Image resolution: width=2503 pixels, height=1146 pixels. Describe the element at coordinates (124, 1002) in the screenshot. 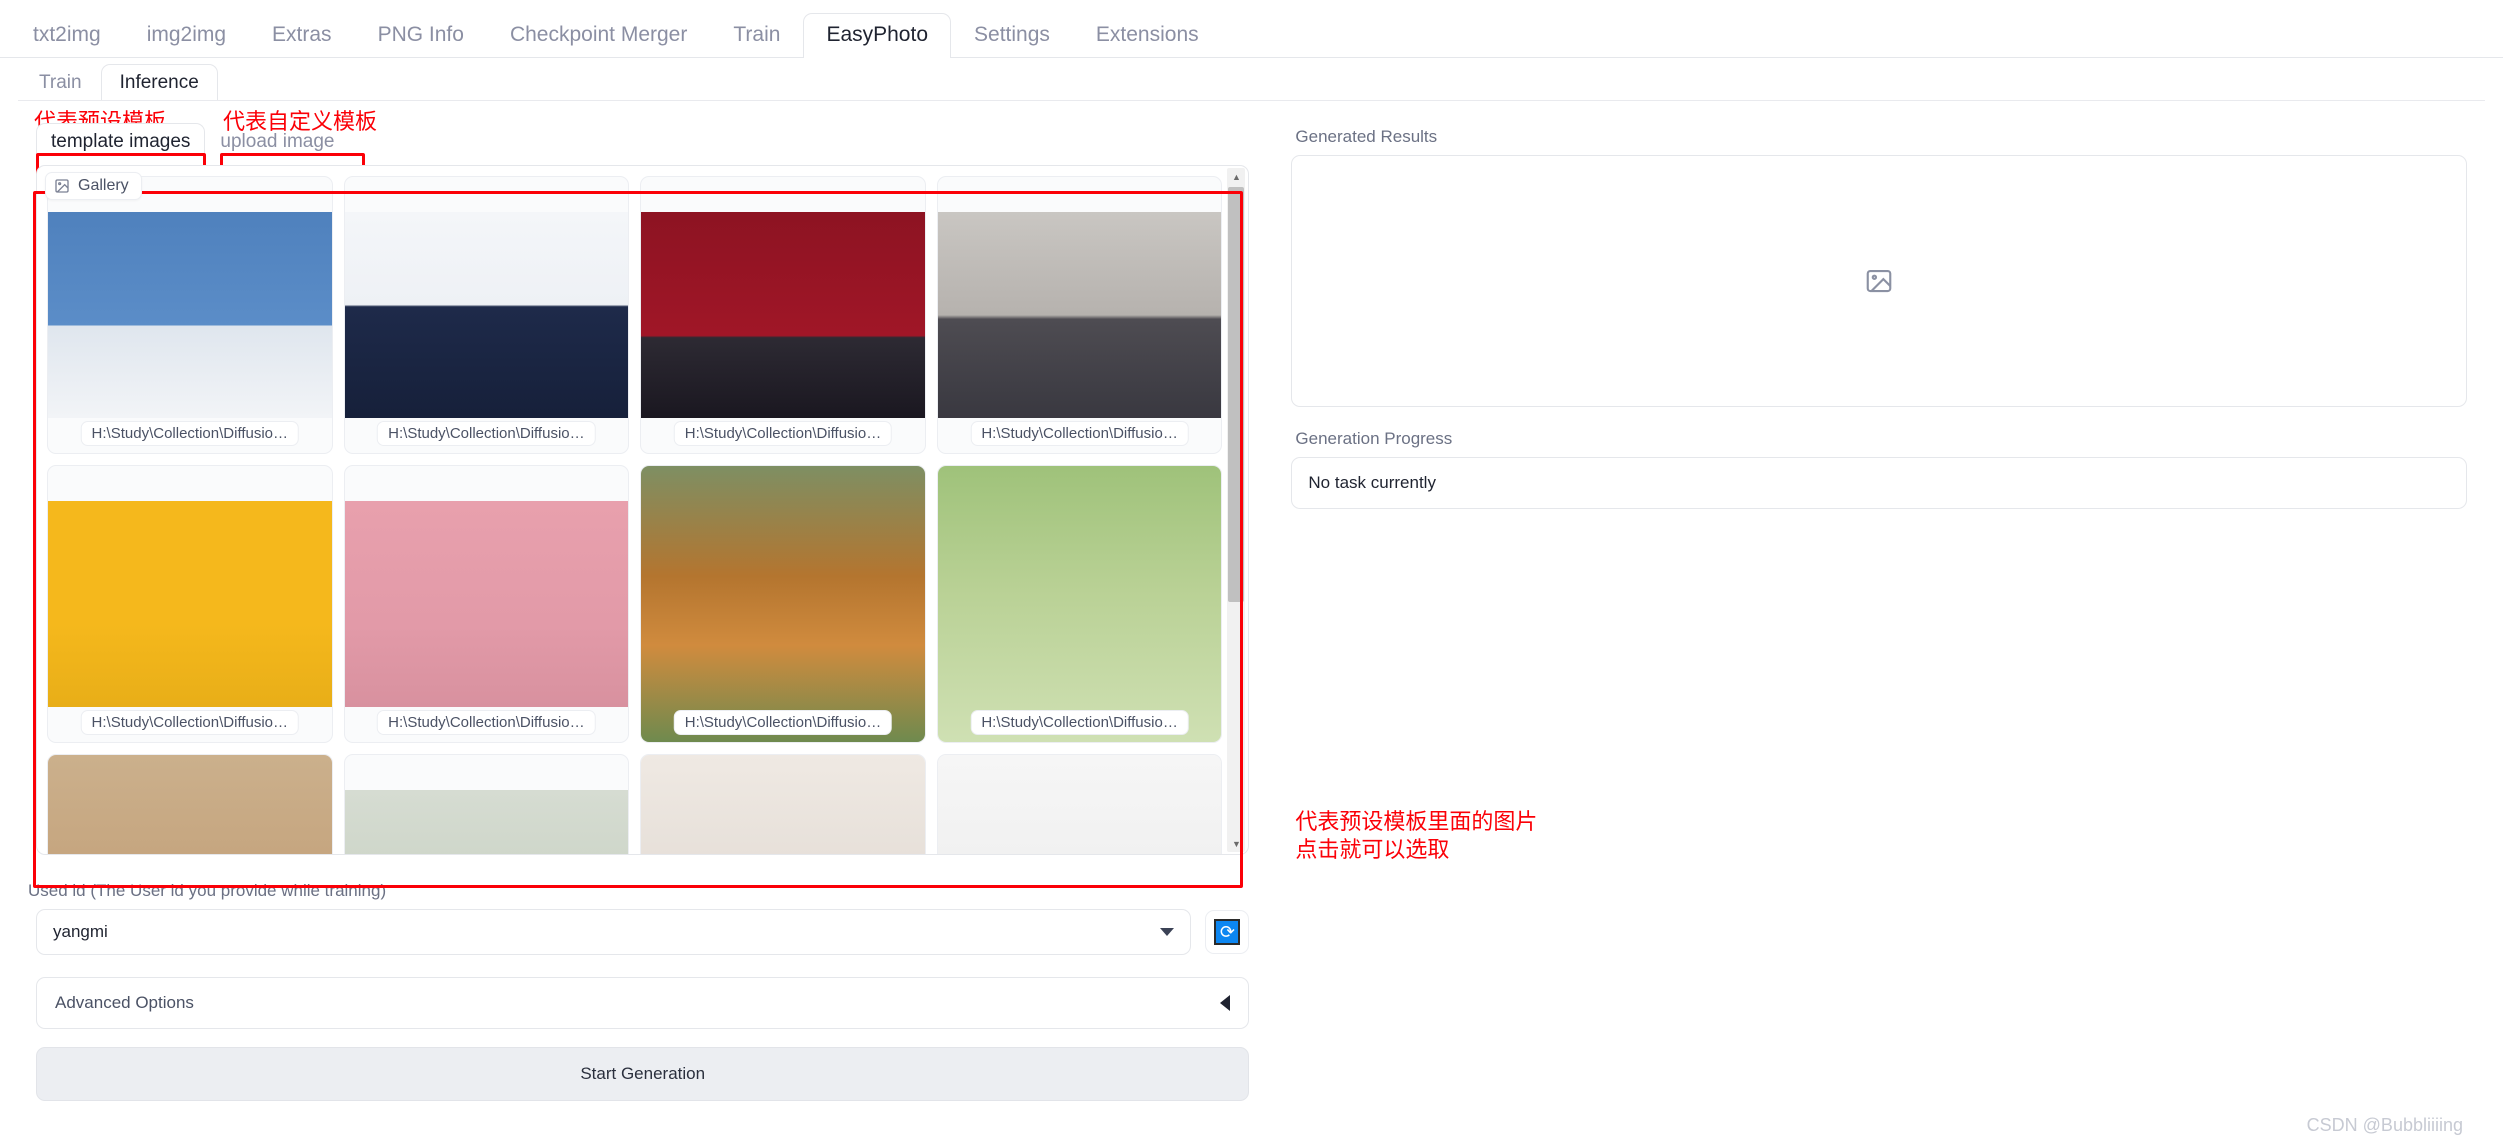

I see `advanced-options-label: Advanced Options` at that location.